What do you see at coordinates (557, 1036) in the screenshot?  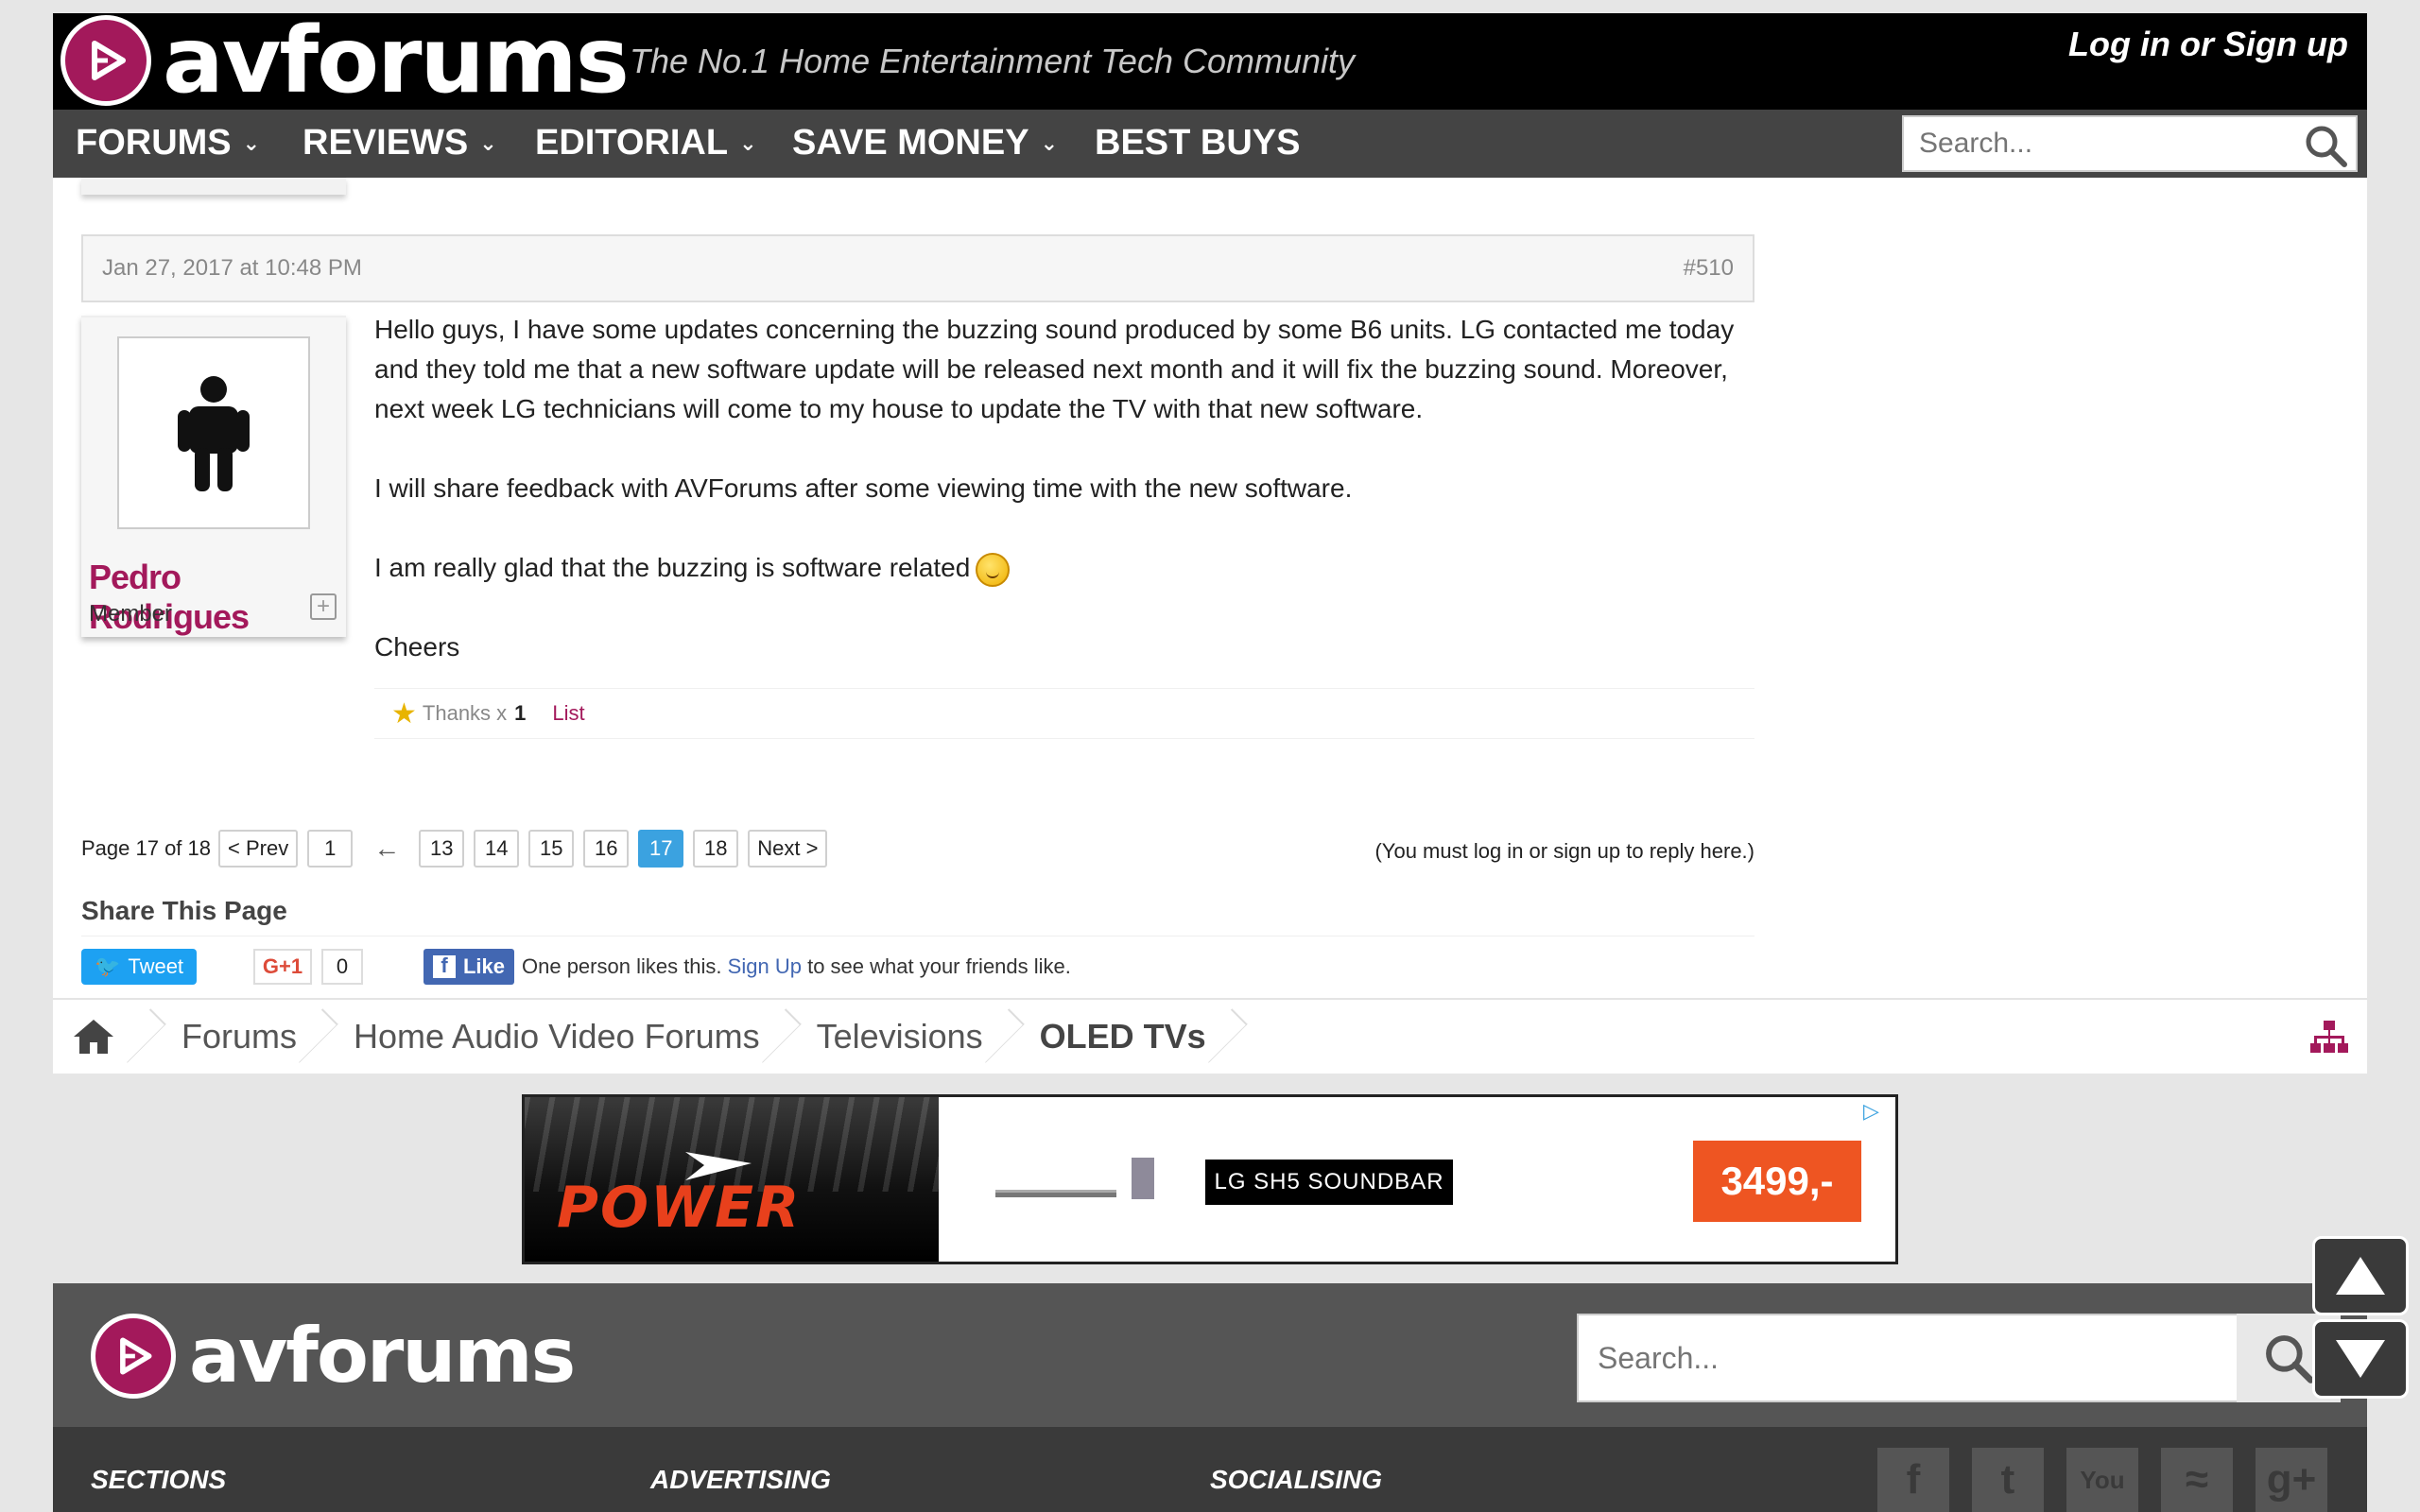 I see `breadcrumb-item-home-audio-video: Home Audio Video Forums` at bounding box center [557, 1036].